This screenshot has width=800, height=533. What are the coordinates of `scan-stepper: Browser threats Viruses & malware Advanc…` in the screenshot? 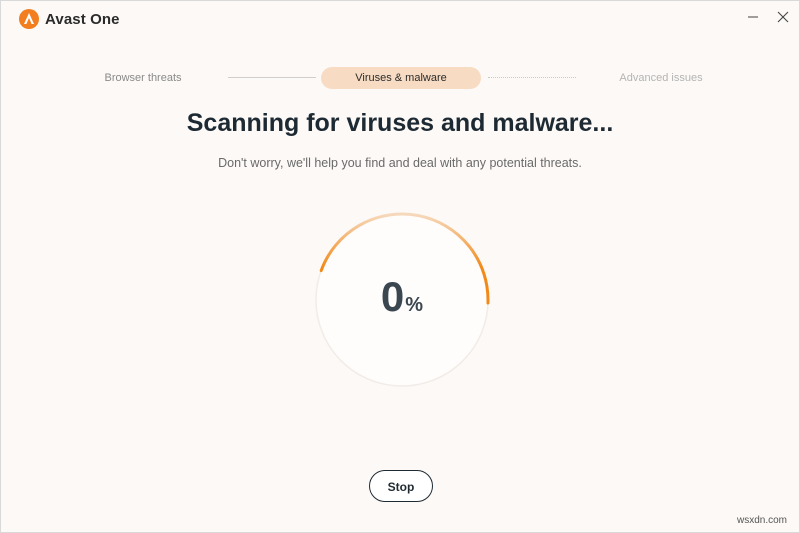 It's located at (400, 79).